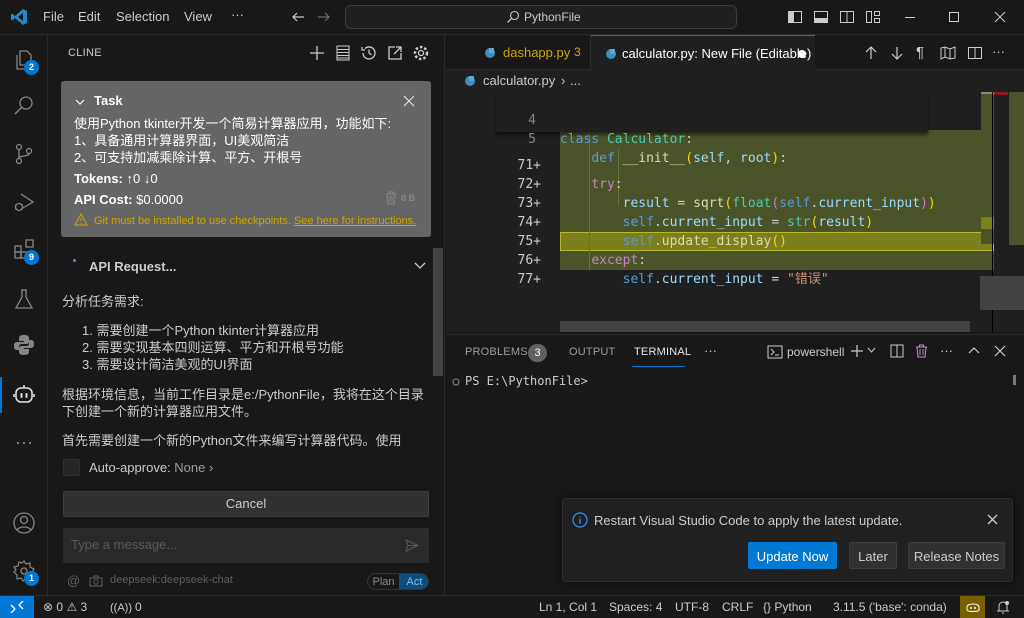  What do you see at coordinates (298, 17) in the screenshot?
I see `back-arrow-icon` at bounding box center [298, 17].